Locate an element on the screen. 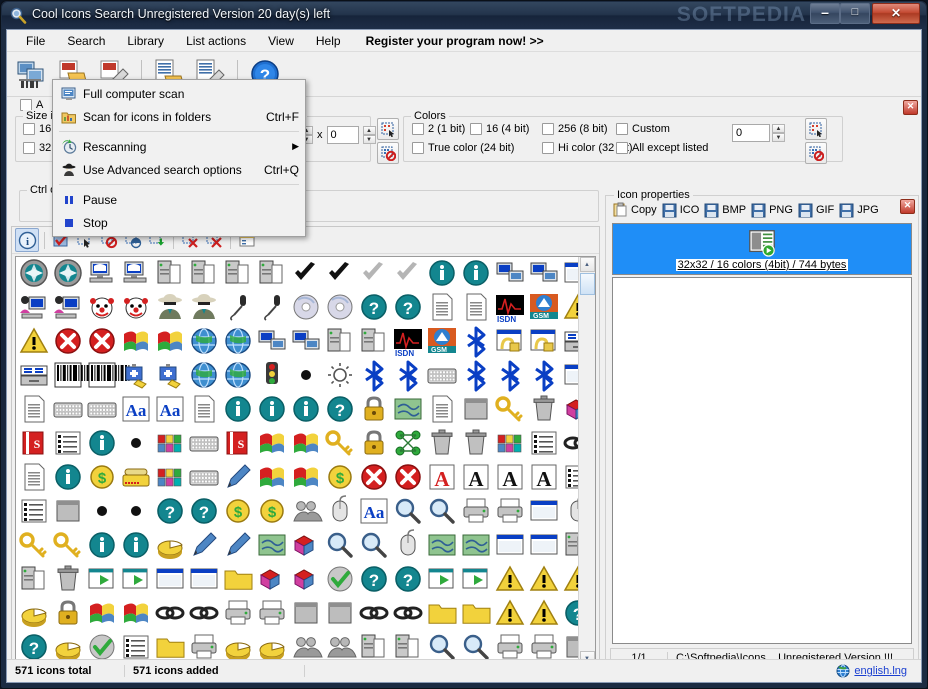 The height and width of the screenshot is (689, 928). icon-properties-close-button: ✕ is located at coordinates (907, 206).